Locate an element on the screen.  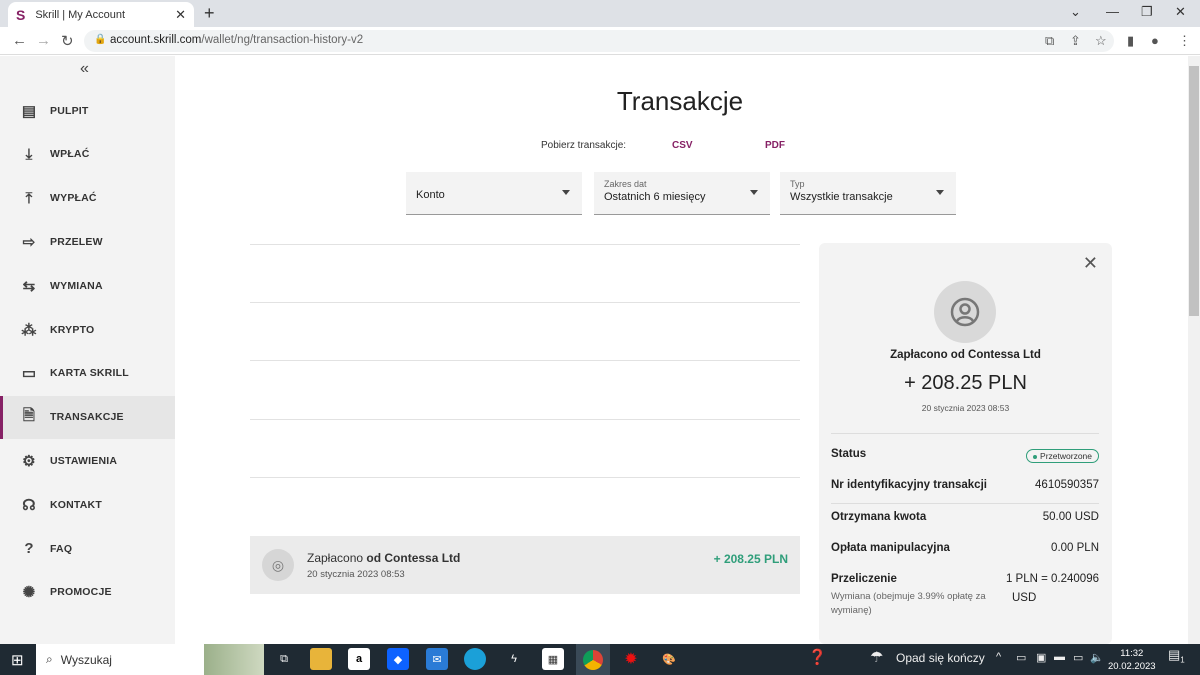
sidebar-item-pulpit: ▤ PULPIT is located at coordinates (87, 110).